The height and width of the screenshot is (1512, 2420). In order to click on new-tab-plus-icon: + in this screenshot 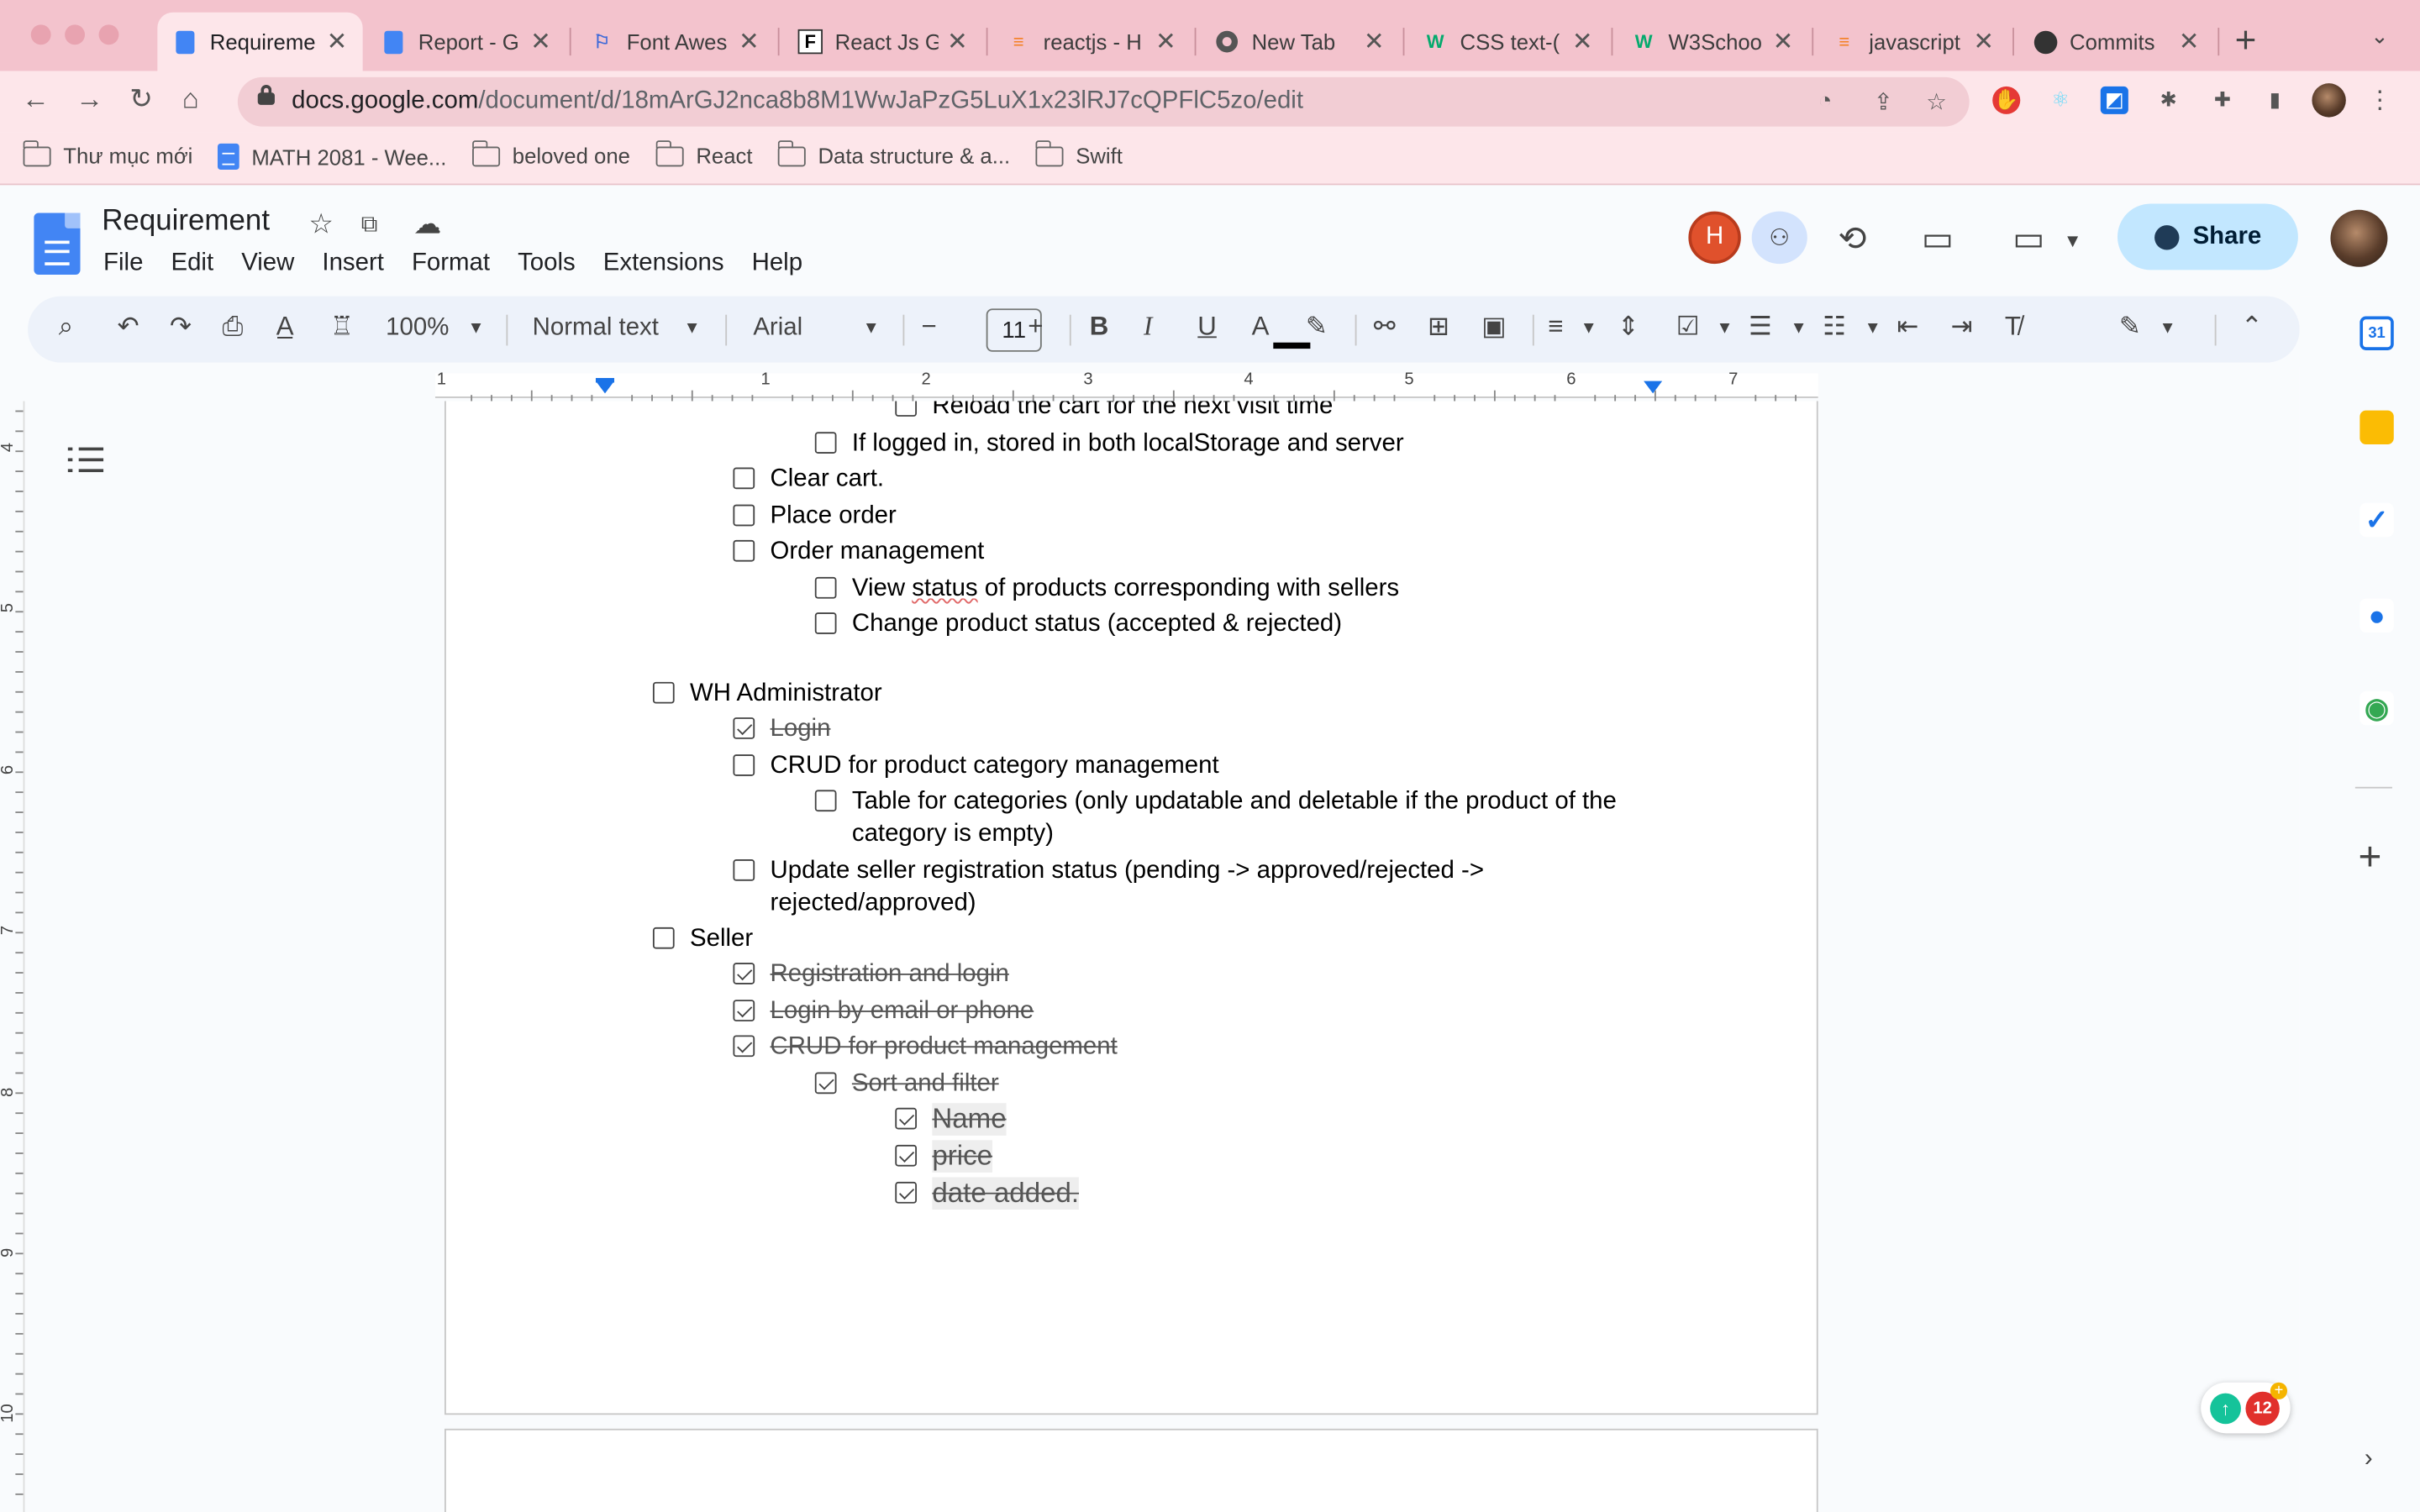, I will do `click(2246, 41)`.